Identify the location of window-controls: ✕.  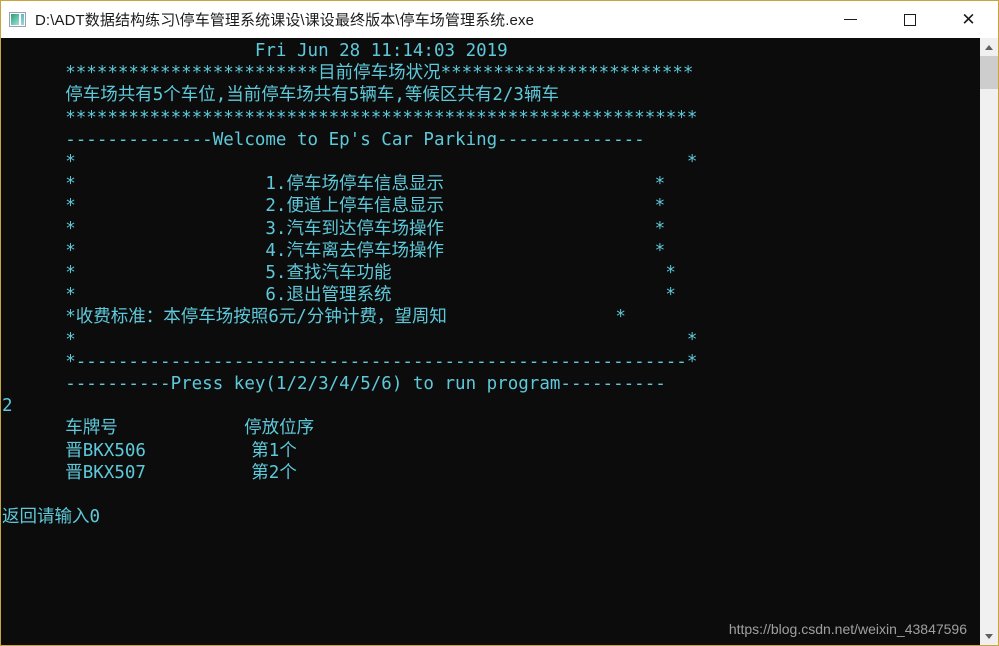
(909, 19).